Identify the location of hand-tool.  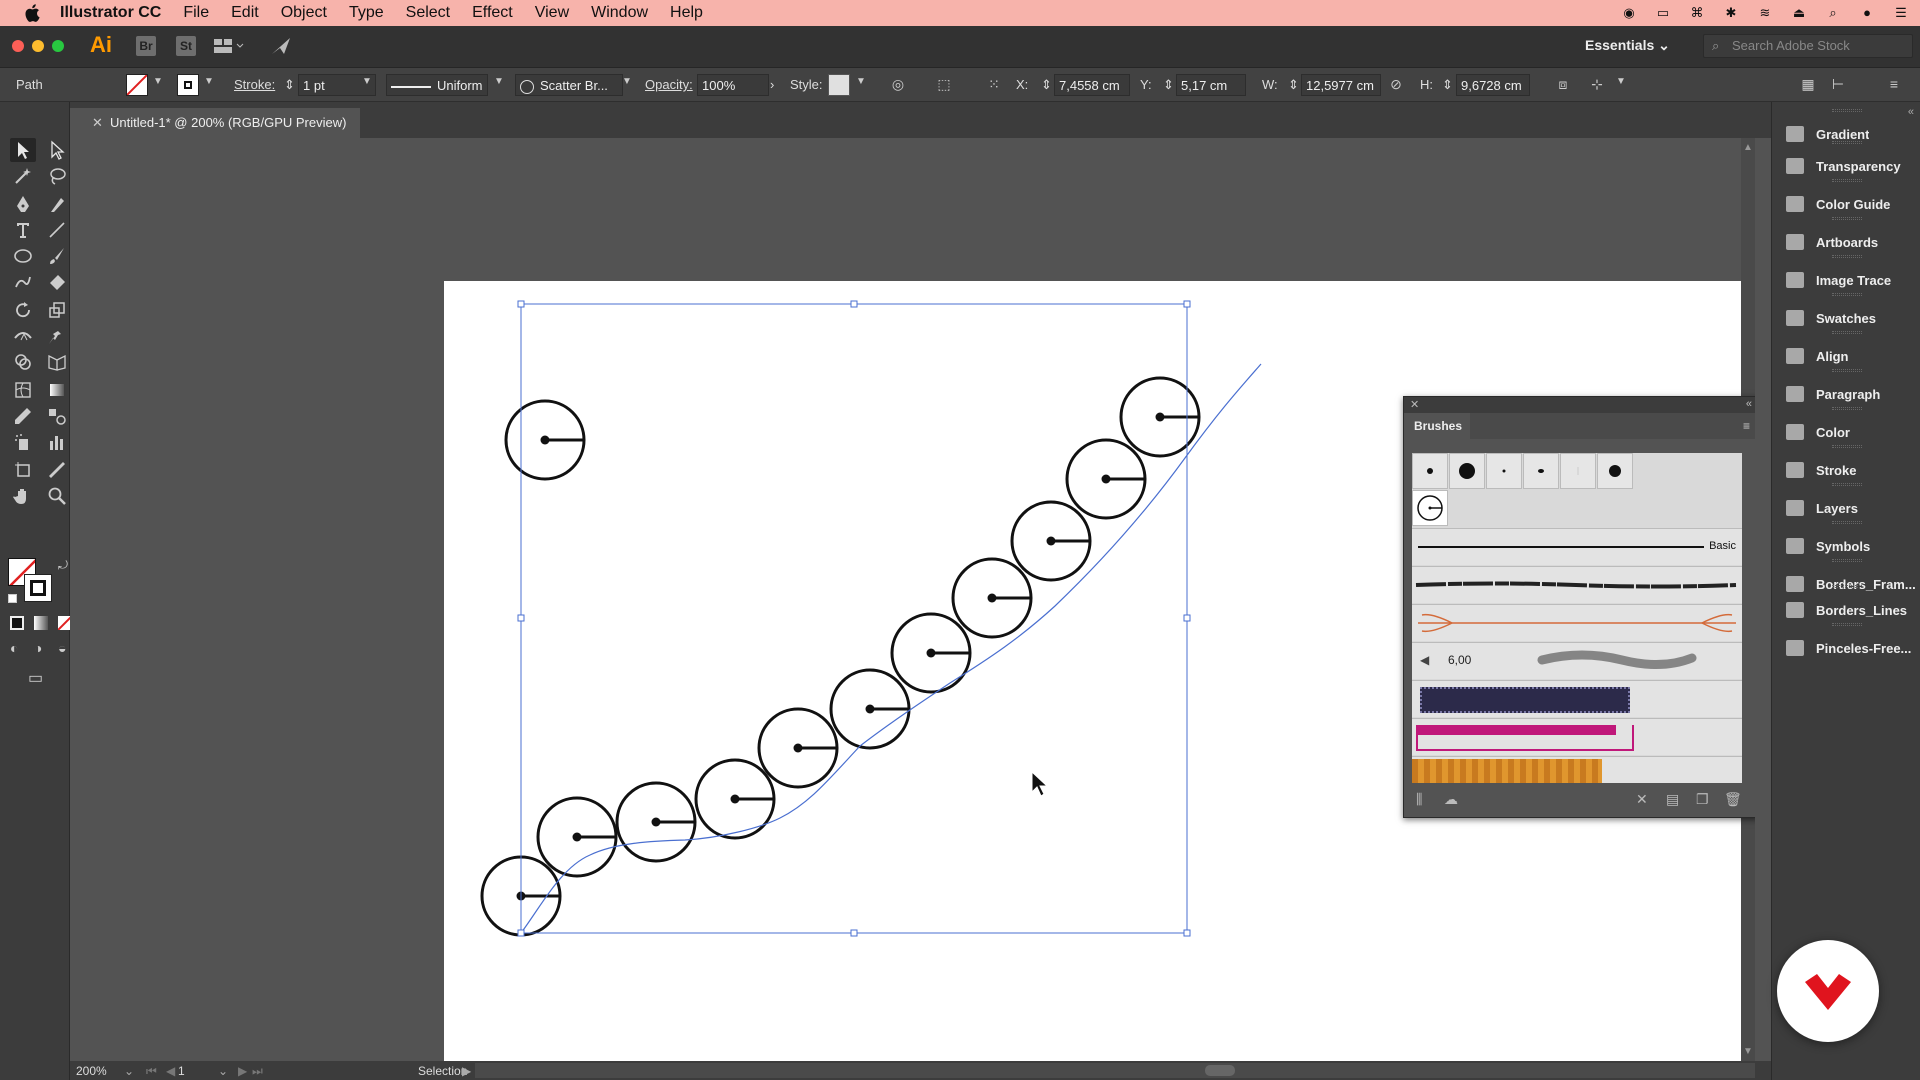
(23, 496).